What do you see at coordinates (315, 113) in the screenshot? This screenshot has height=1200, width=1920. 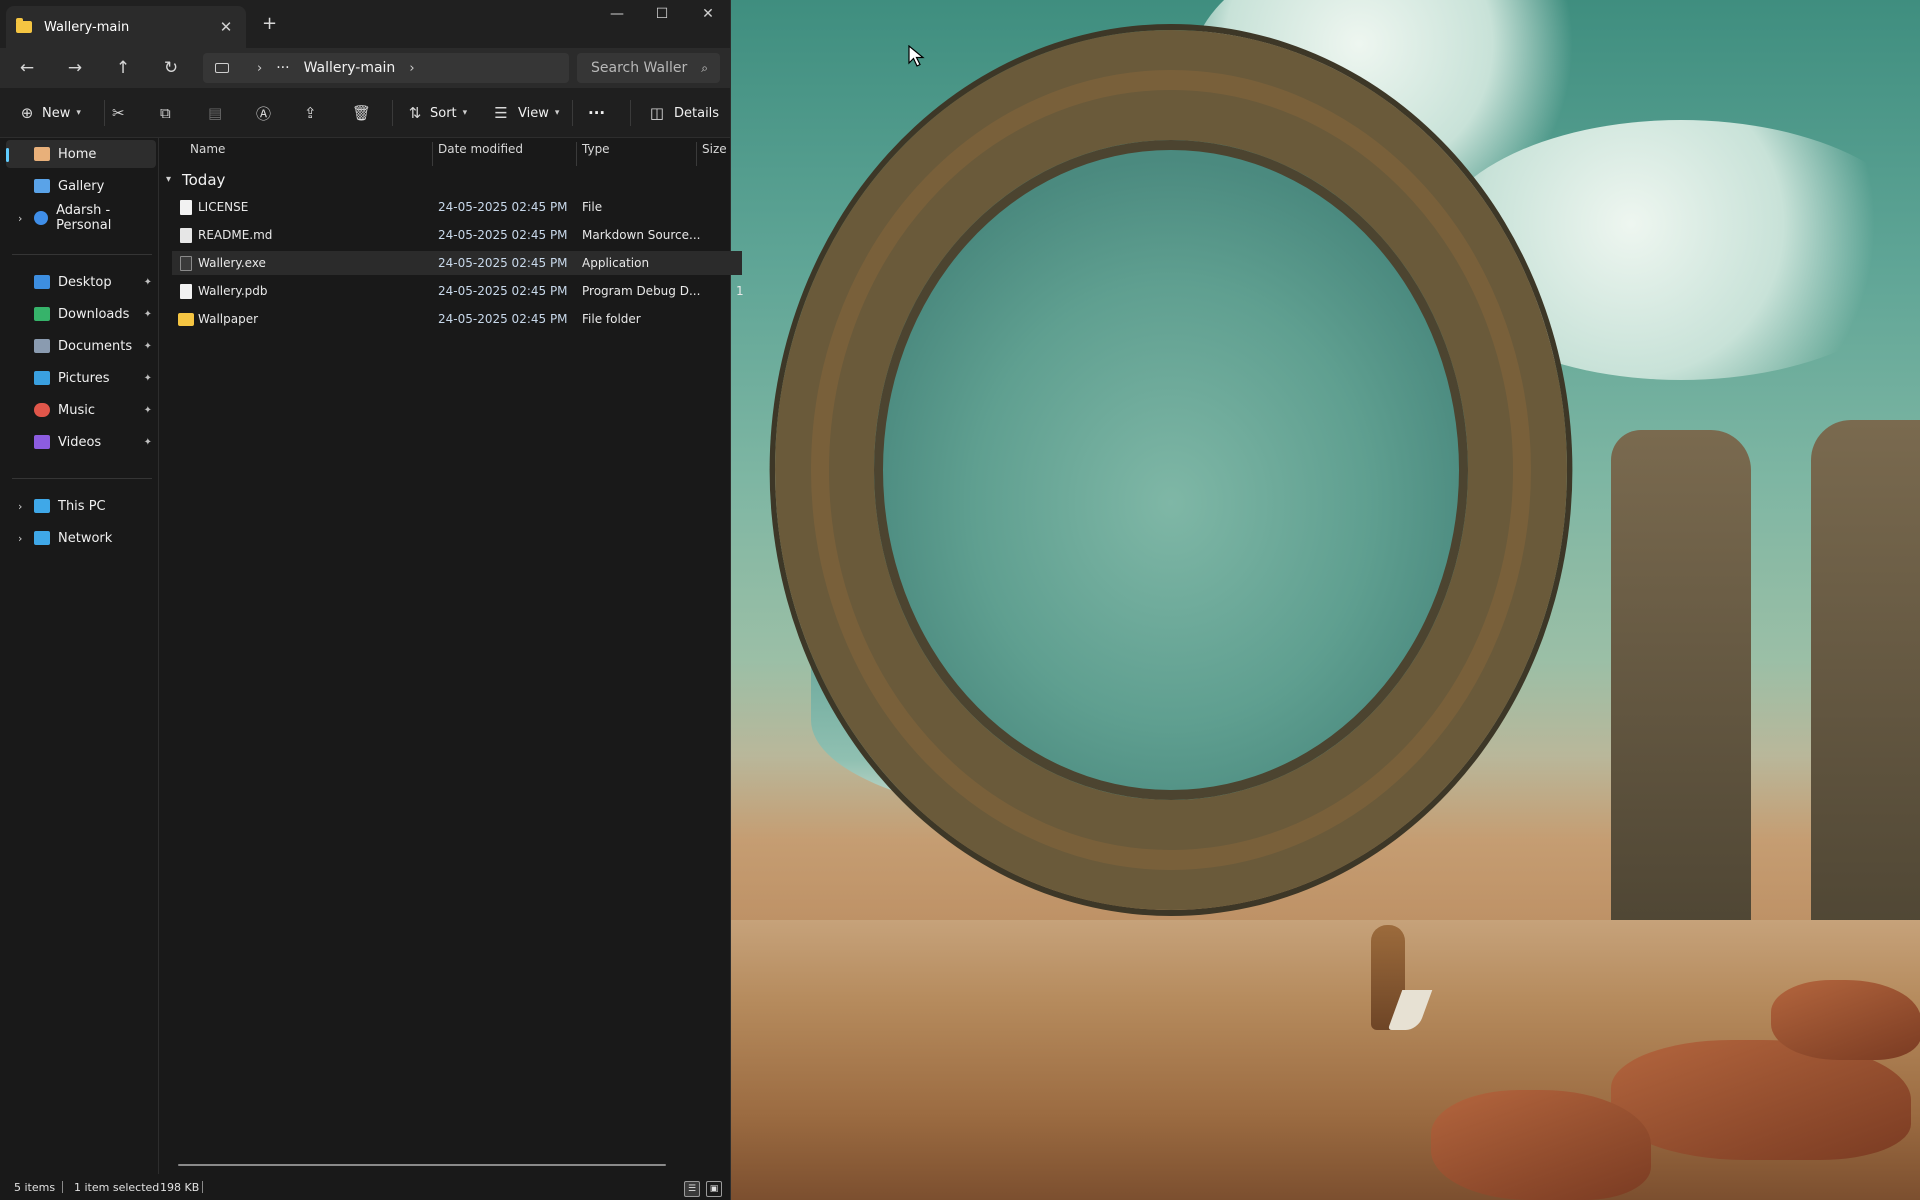 I see `share-icon: ⇪` at bounding box center [315, 113].